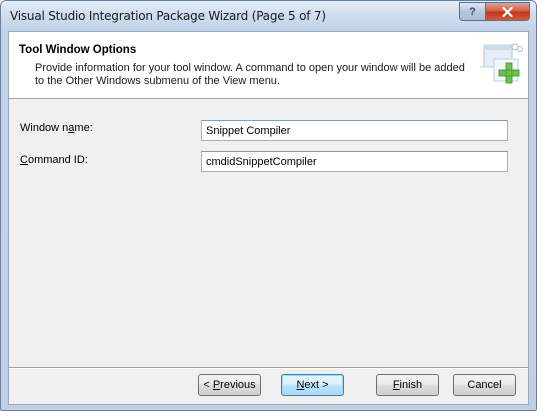 The image size is (537, 411). What do you see at coordinates (407, 385) in the screenshot?
I see `finish-button: Finish` at bounding box center [407, 385].